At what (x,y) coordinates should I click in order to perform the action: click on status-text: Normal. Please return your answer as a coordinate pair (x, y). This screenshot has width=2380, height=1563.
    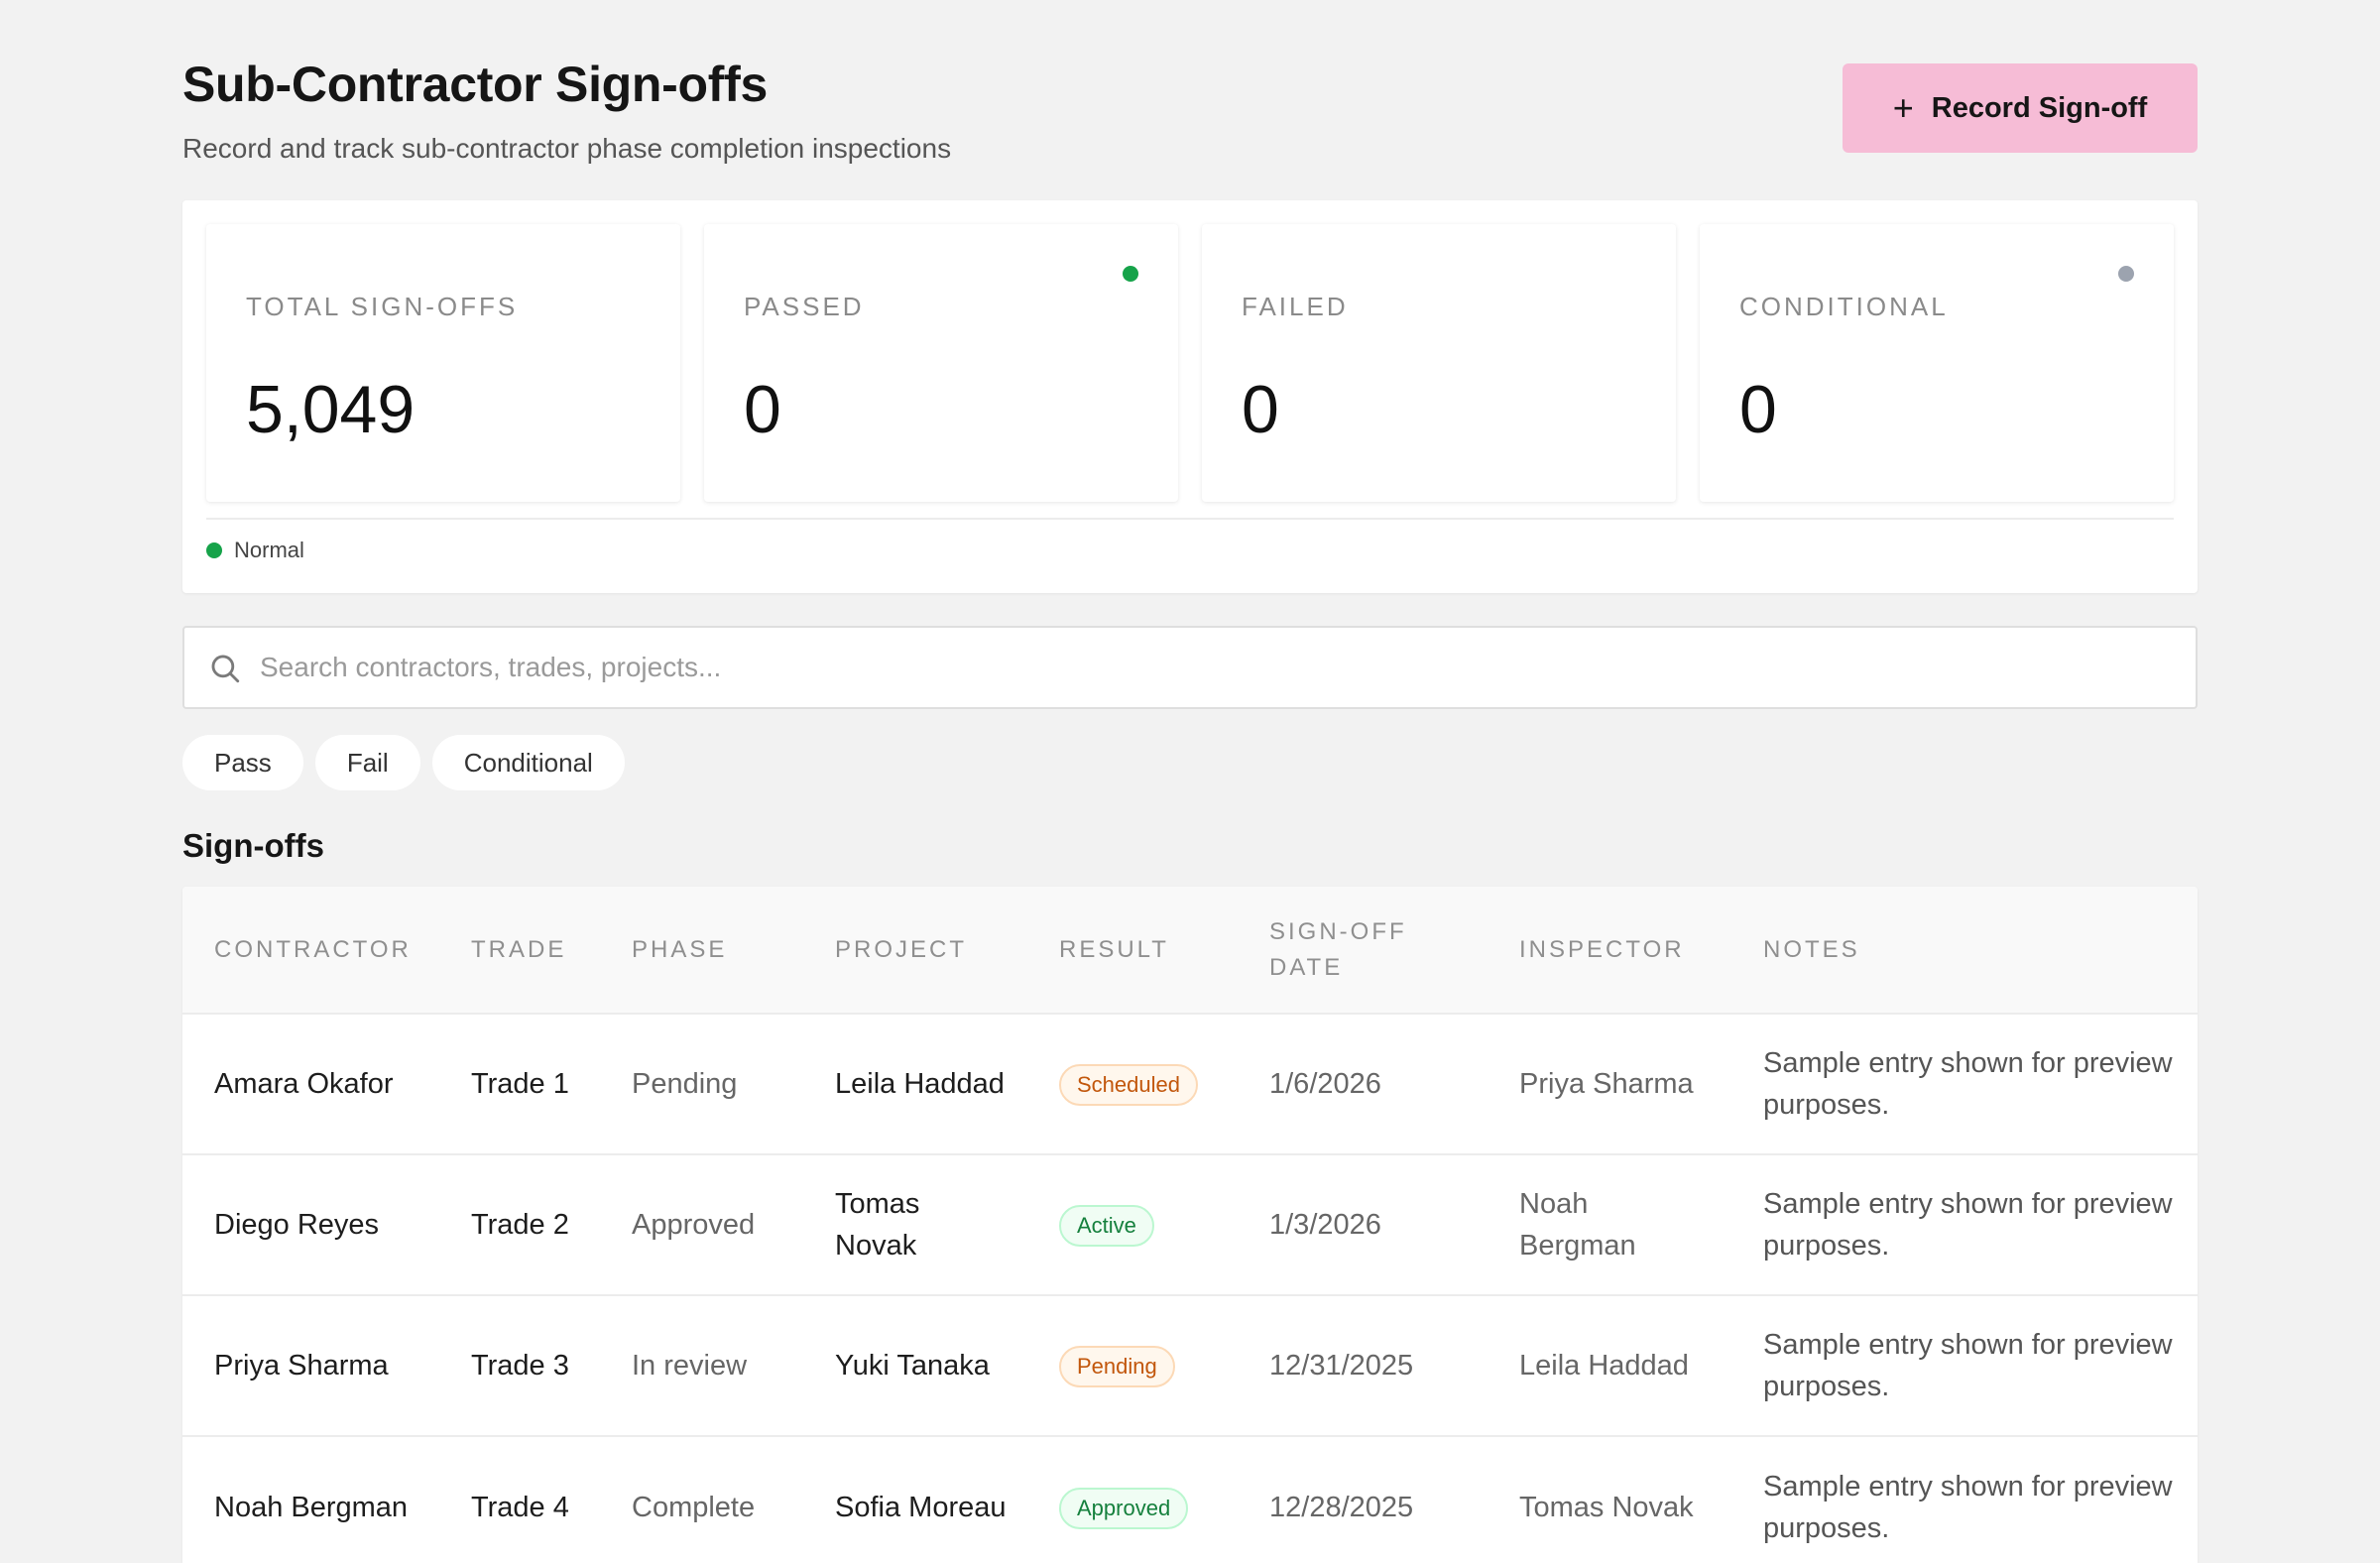
    Looking at the image, I should click on (269, 550).